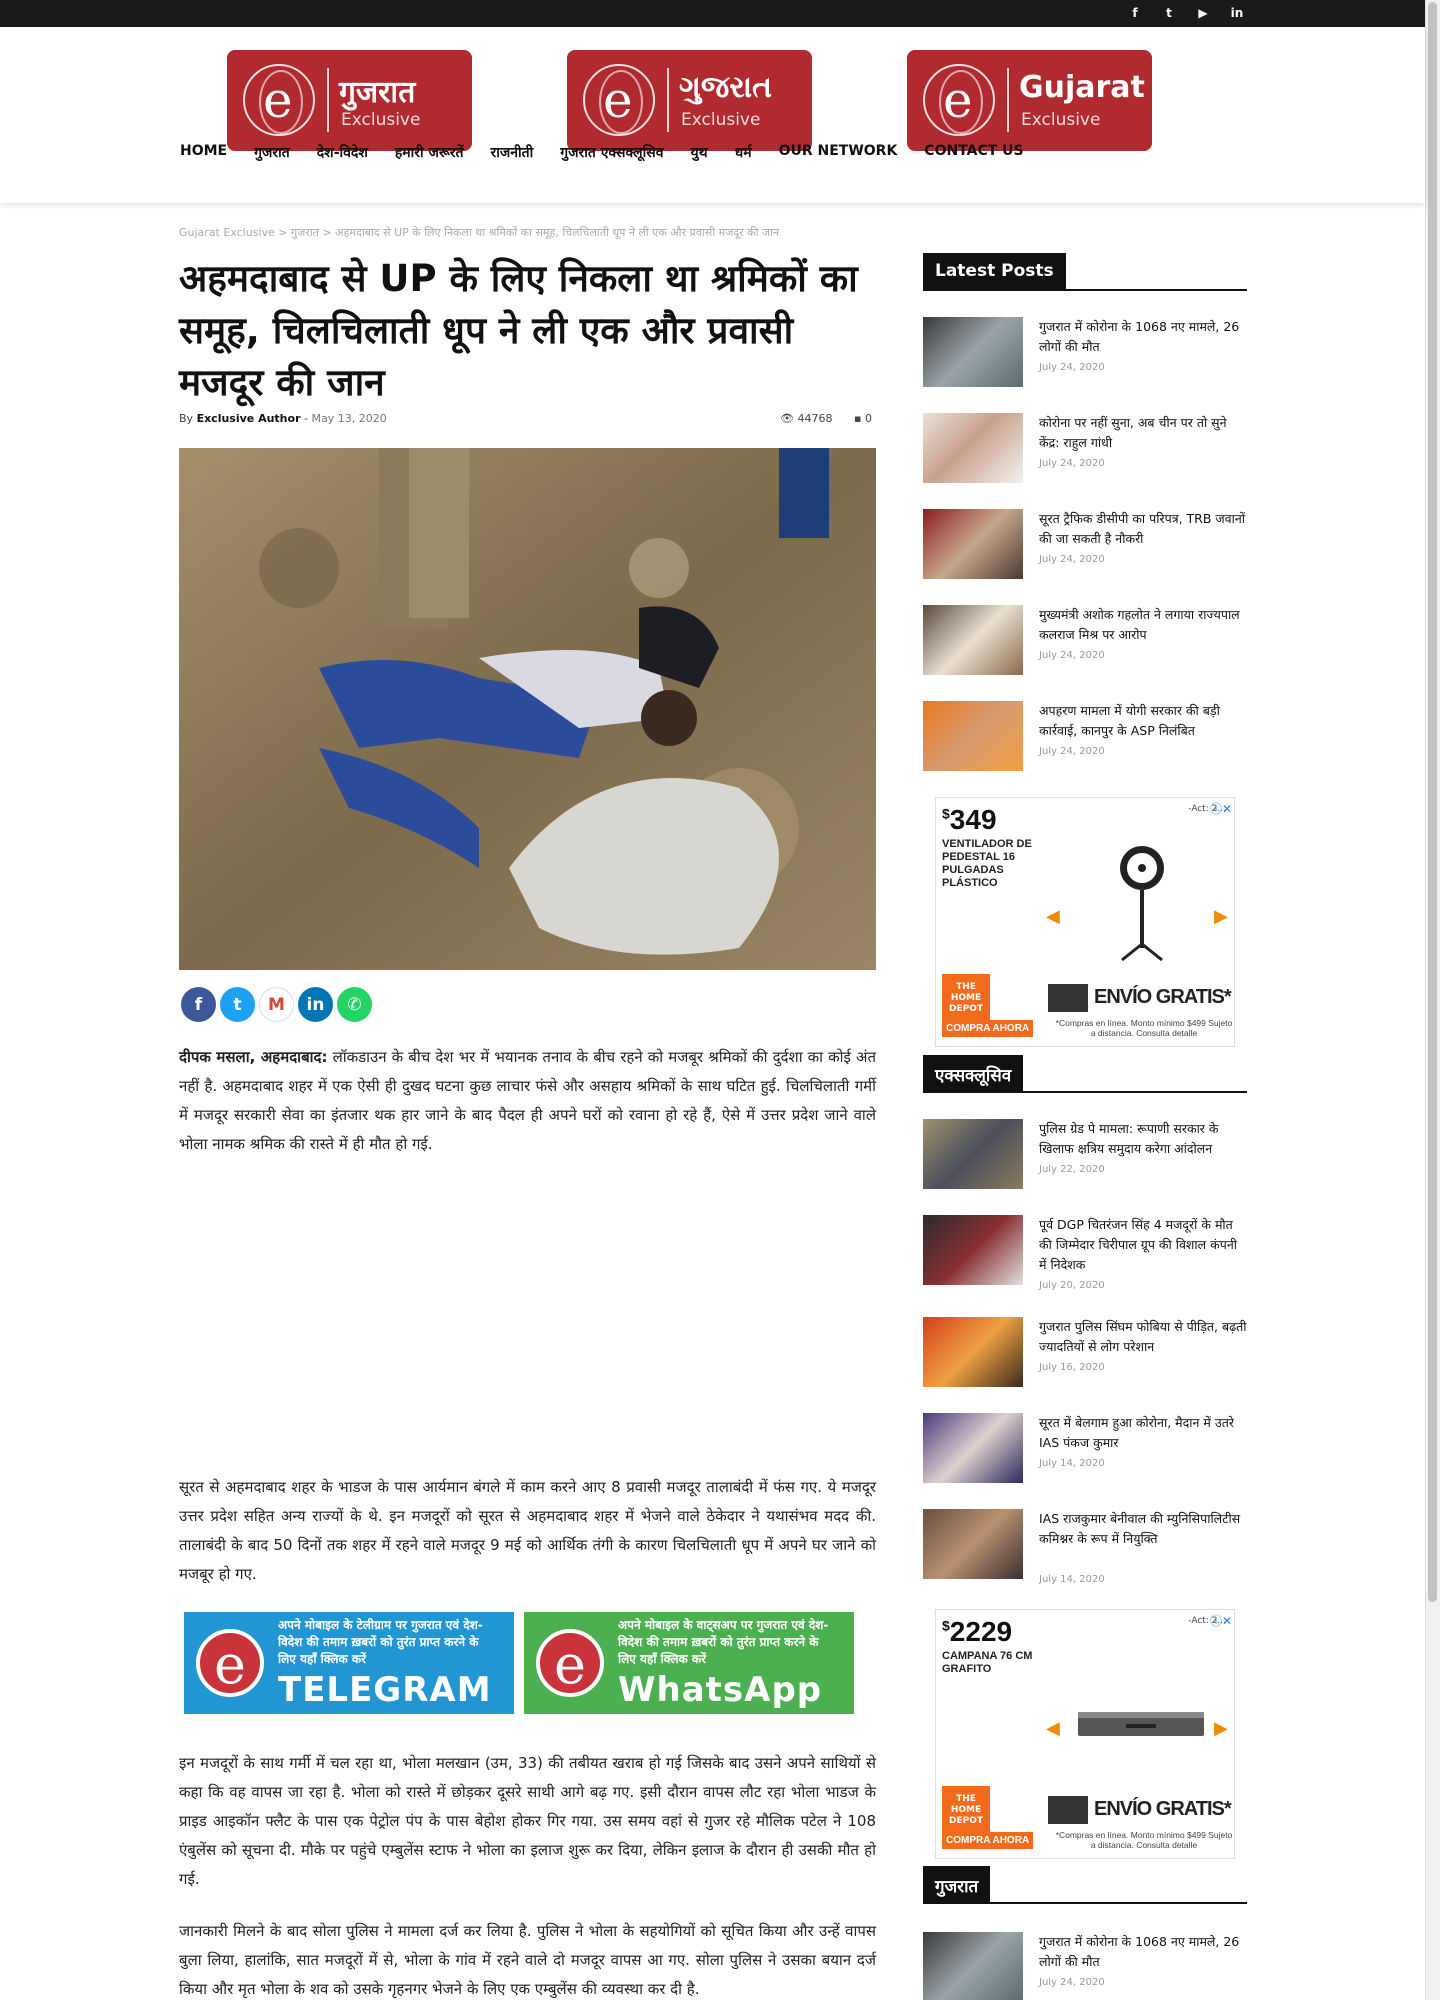  I want to click on share-twitter-icon: t, so click(237, 1004).